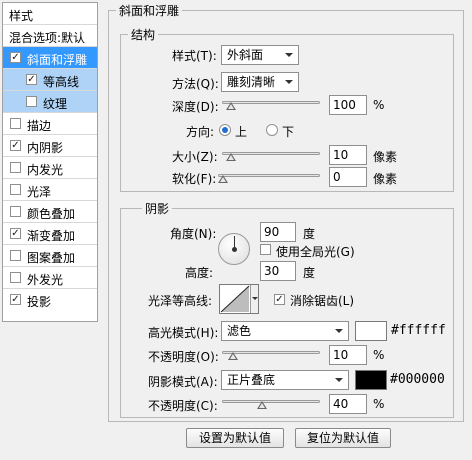  What do you see at coordinates (194, 56) in the screenshot?
I see `style-label: 样式(T):` at bounding box center [194, 56].